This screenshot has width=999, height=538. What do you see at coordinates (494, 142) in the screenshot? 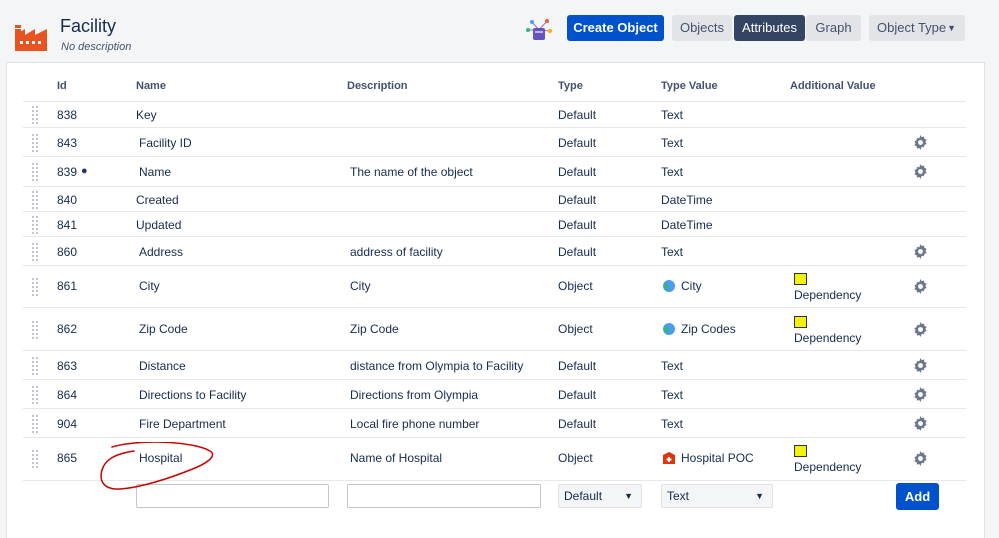
I see `table-row: 843 Facility ID Default Text` at bounding box center [494, 142].